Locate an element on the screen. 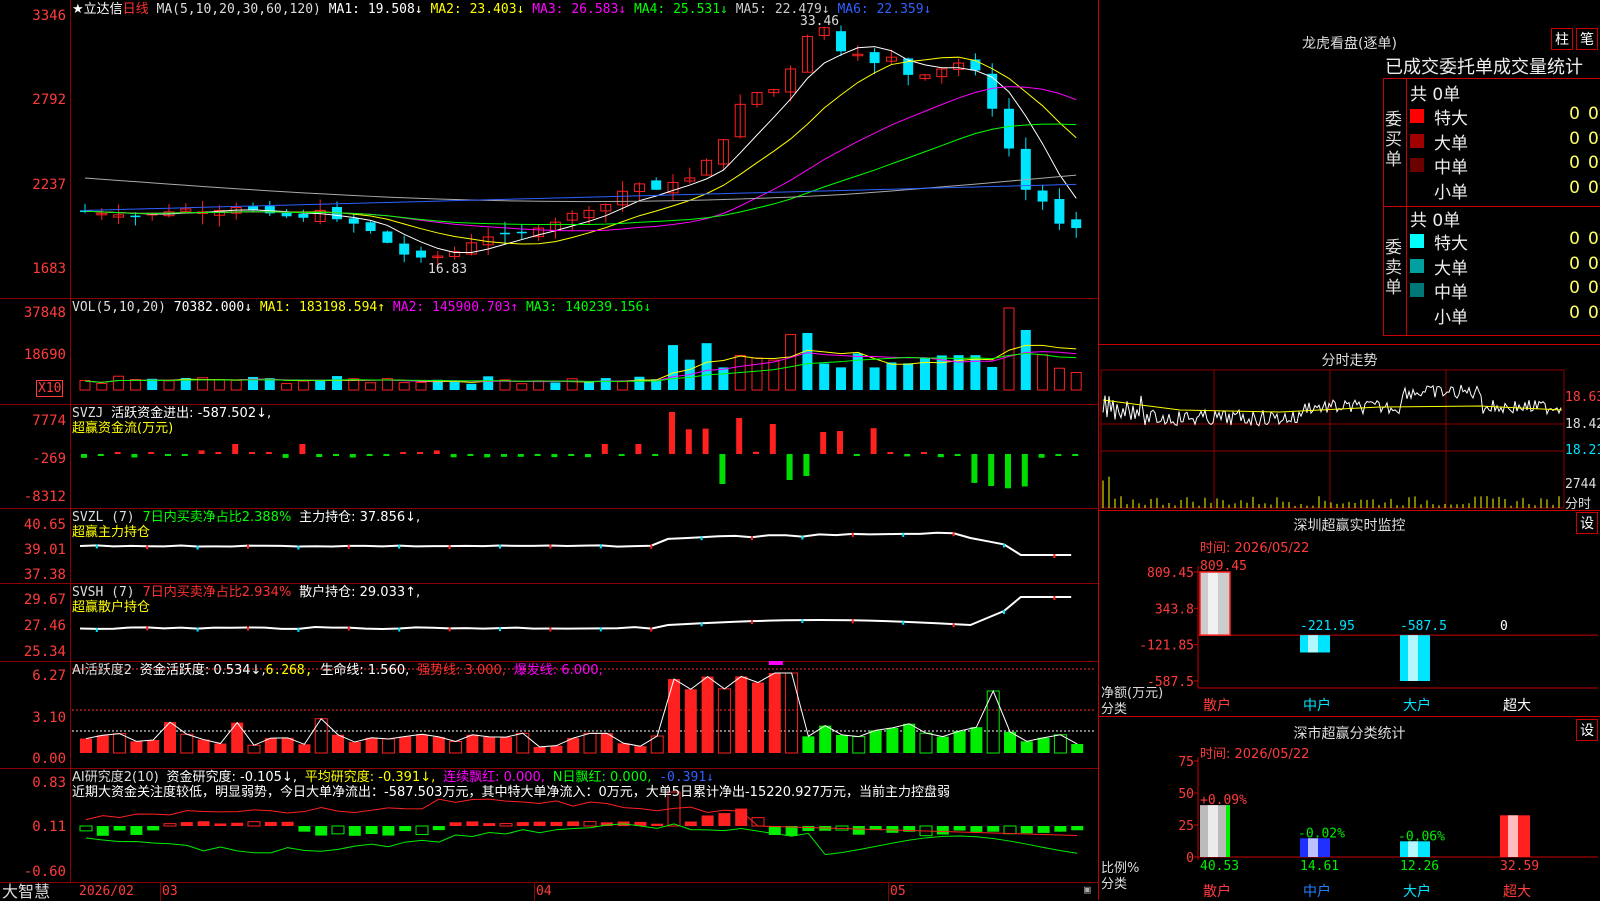 This screenshot has width=1600, height=901. buy-row: 大单 0 0% is located at coordinates (1505, 141).